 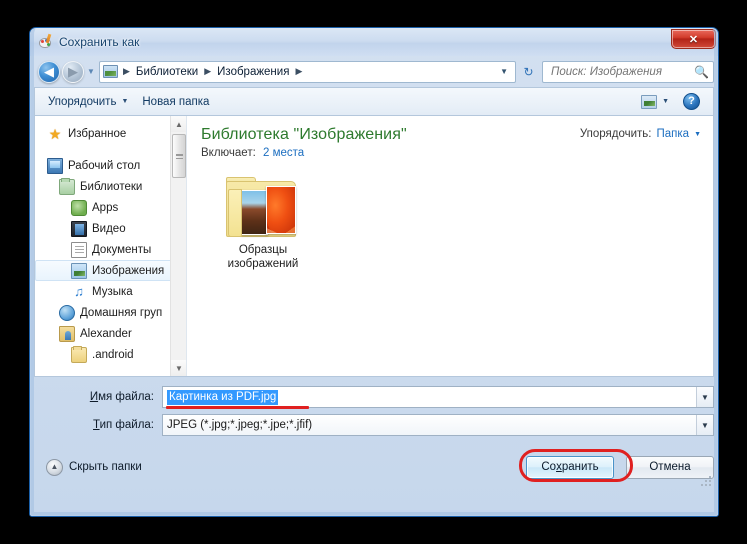 I want to click on scroll-down-arrow: ▼, so click(x=178, y=368).